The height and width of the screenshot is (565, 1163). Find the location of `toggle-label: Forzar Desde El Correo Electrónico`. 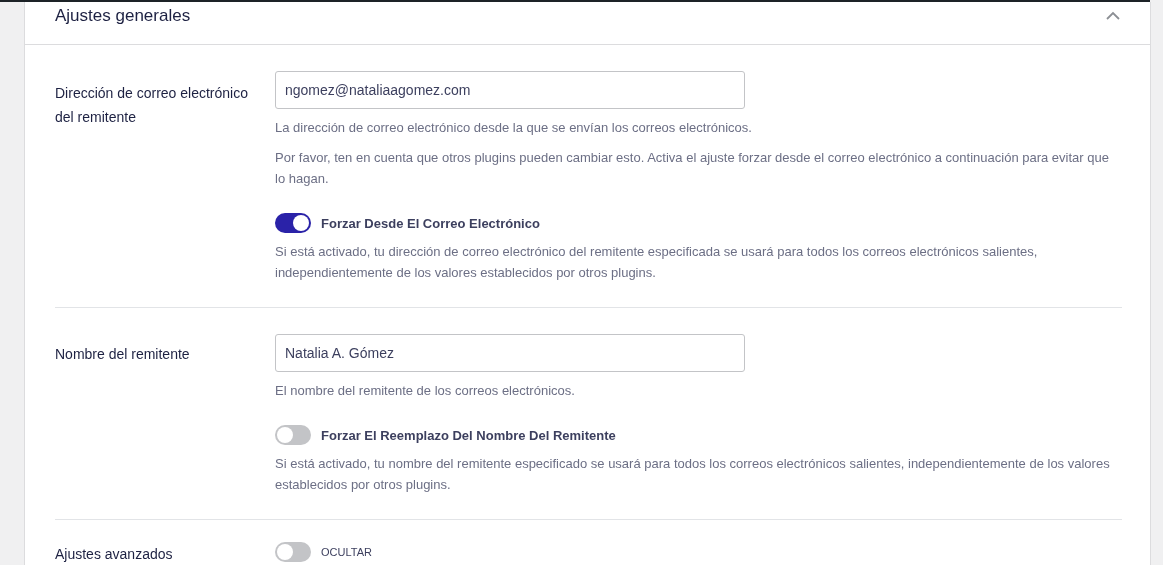

toggle-label: Forzar Desde El Correo Electrónico is located at coordinates (430, 223).